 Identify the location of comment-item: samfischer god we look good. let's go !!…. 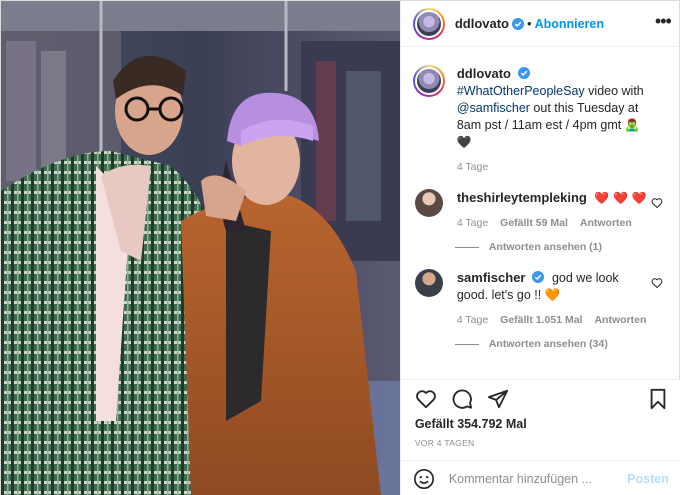
(540, 297).